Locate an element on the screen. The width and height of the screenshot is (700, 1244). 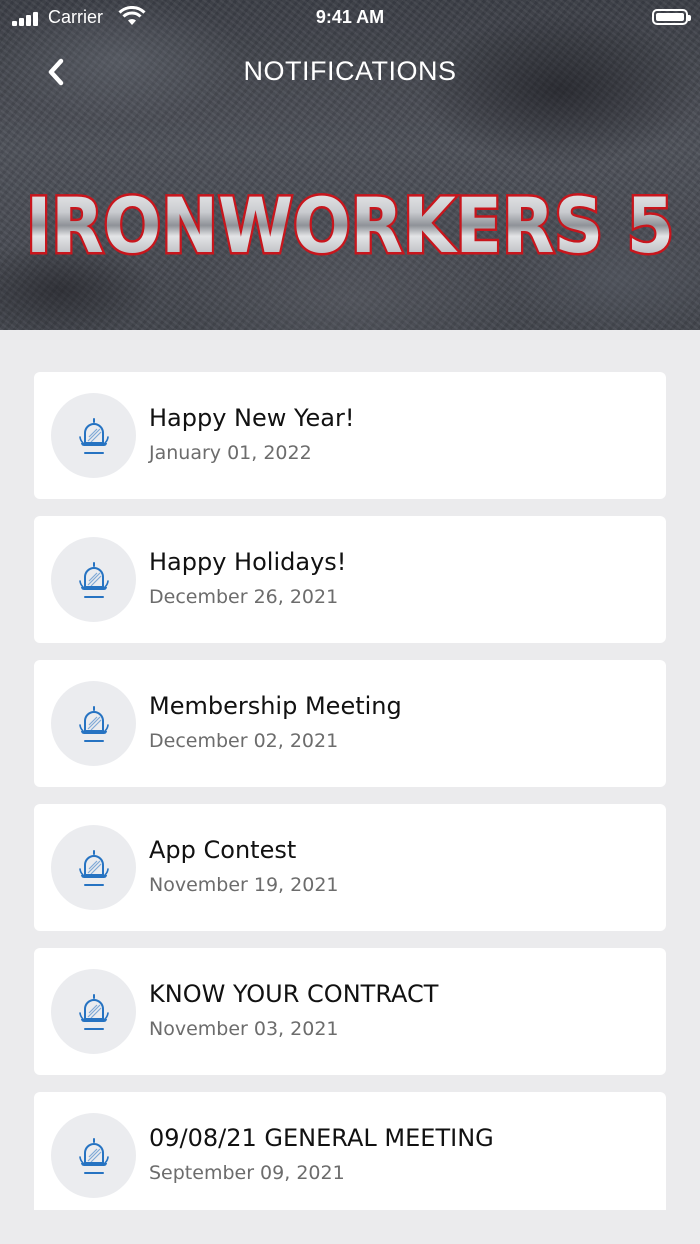
status-bar: Carrier 9:41 AM is located at coordinates (350, 18).